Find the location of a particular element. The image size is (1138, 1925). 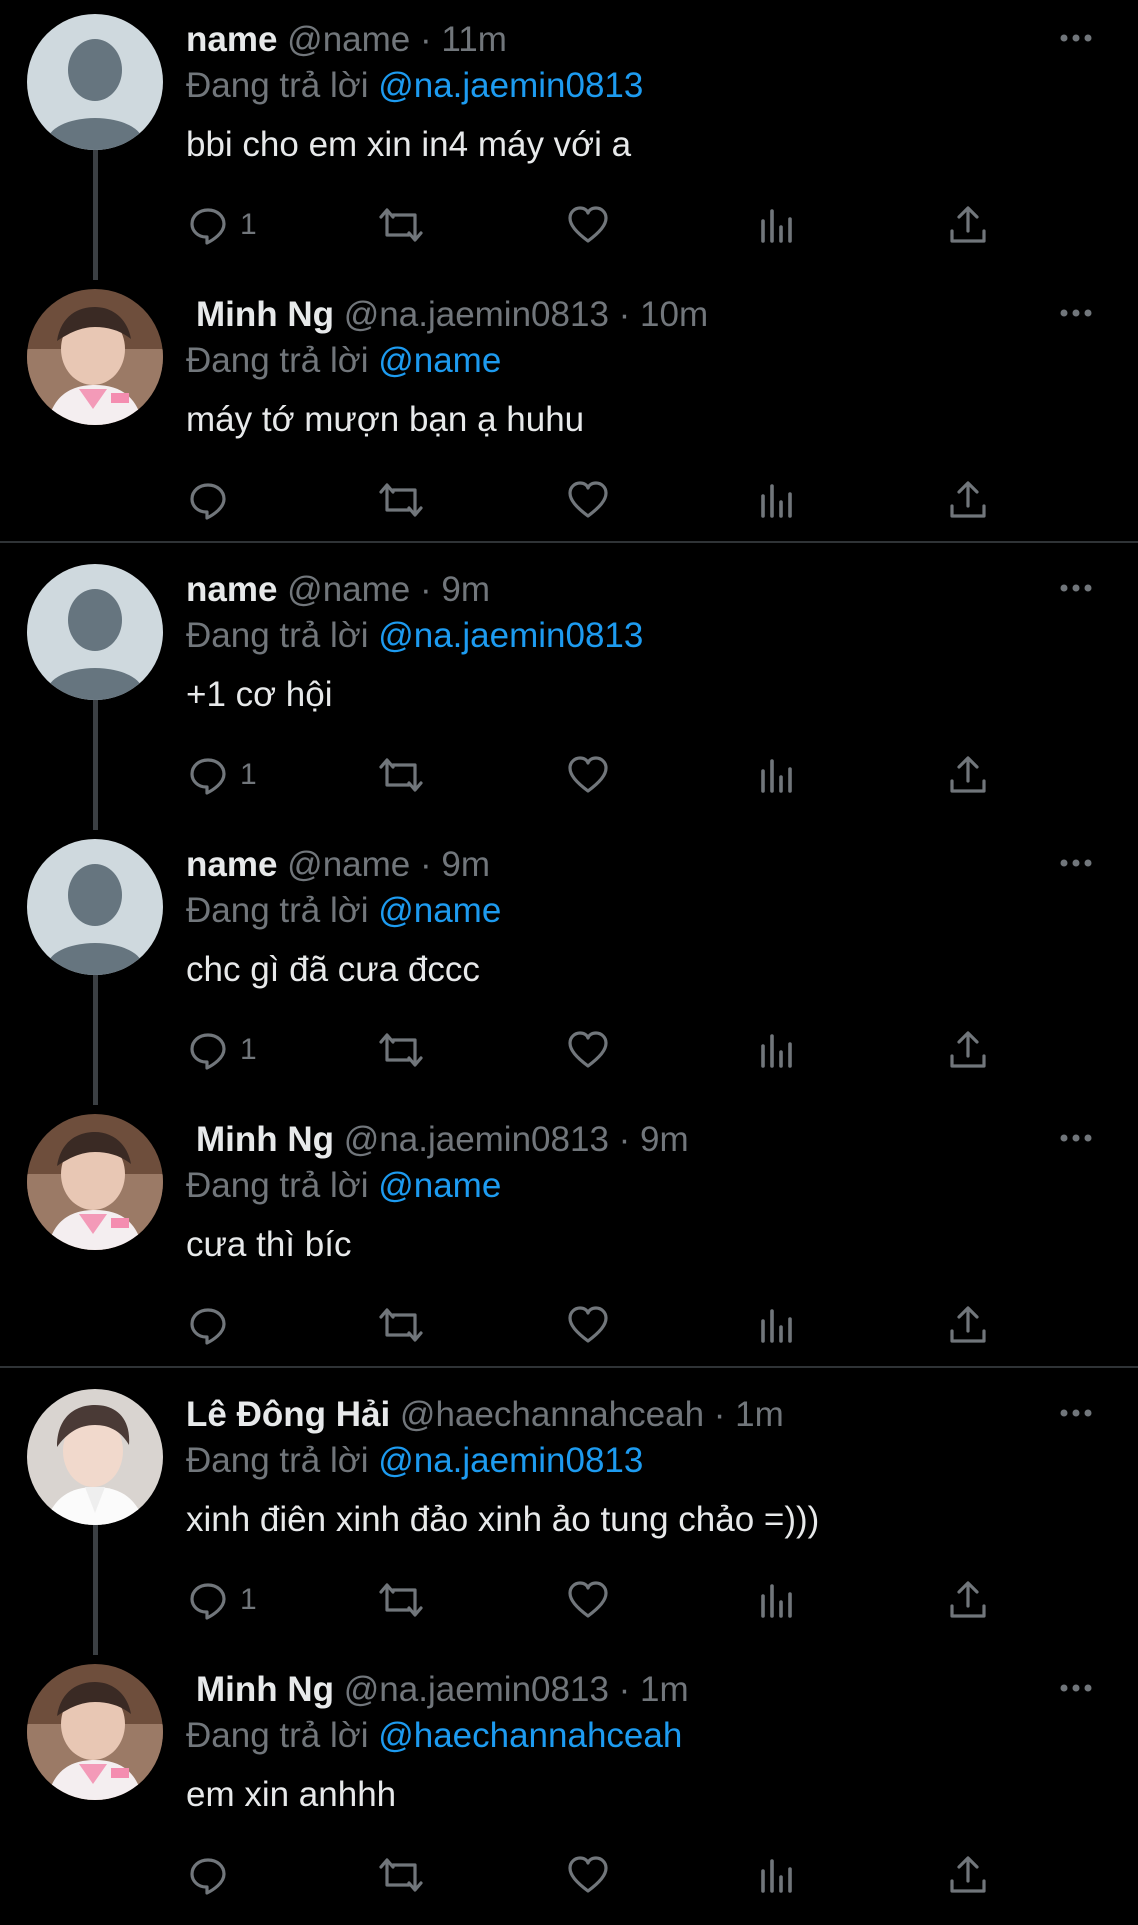

mention-link: @haechannahceah is located at coordinates (530, 1735).